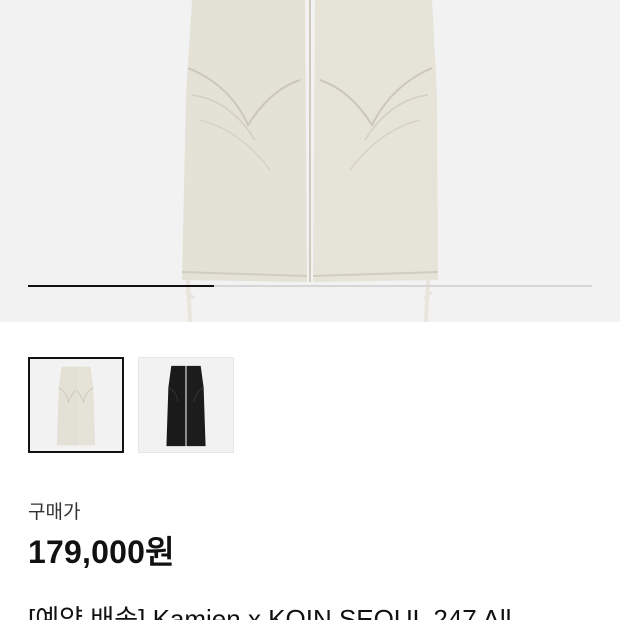  Describe the element at coordinates (121, 286) in the screenshot. I see `carousel-progress-fill` at that location.